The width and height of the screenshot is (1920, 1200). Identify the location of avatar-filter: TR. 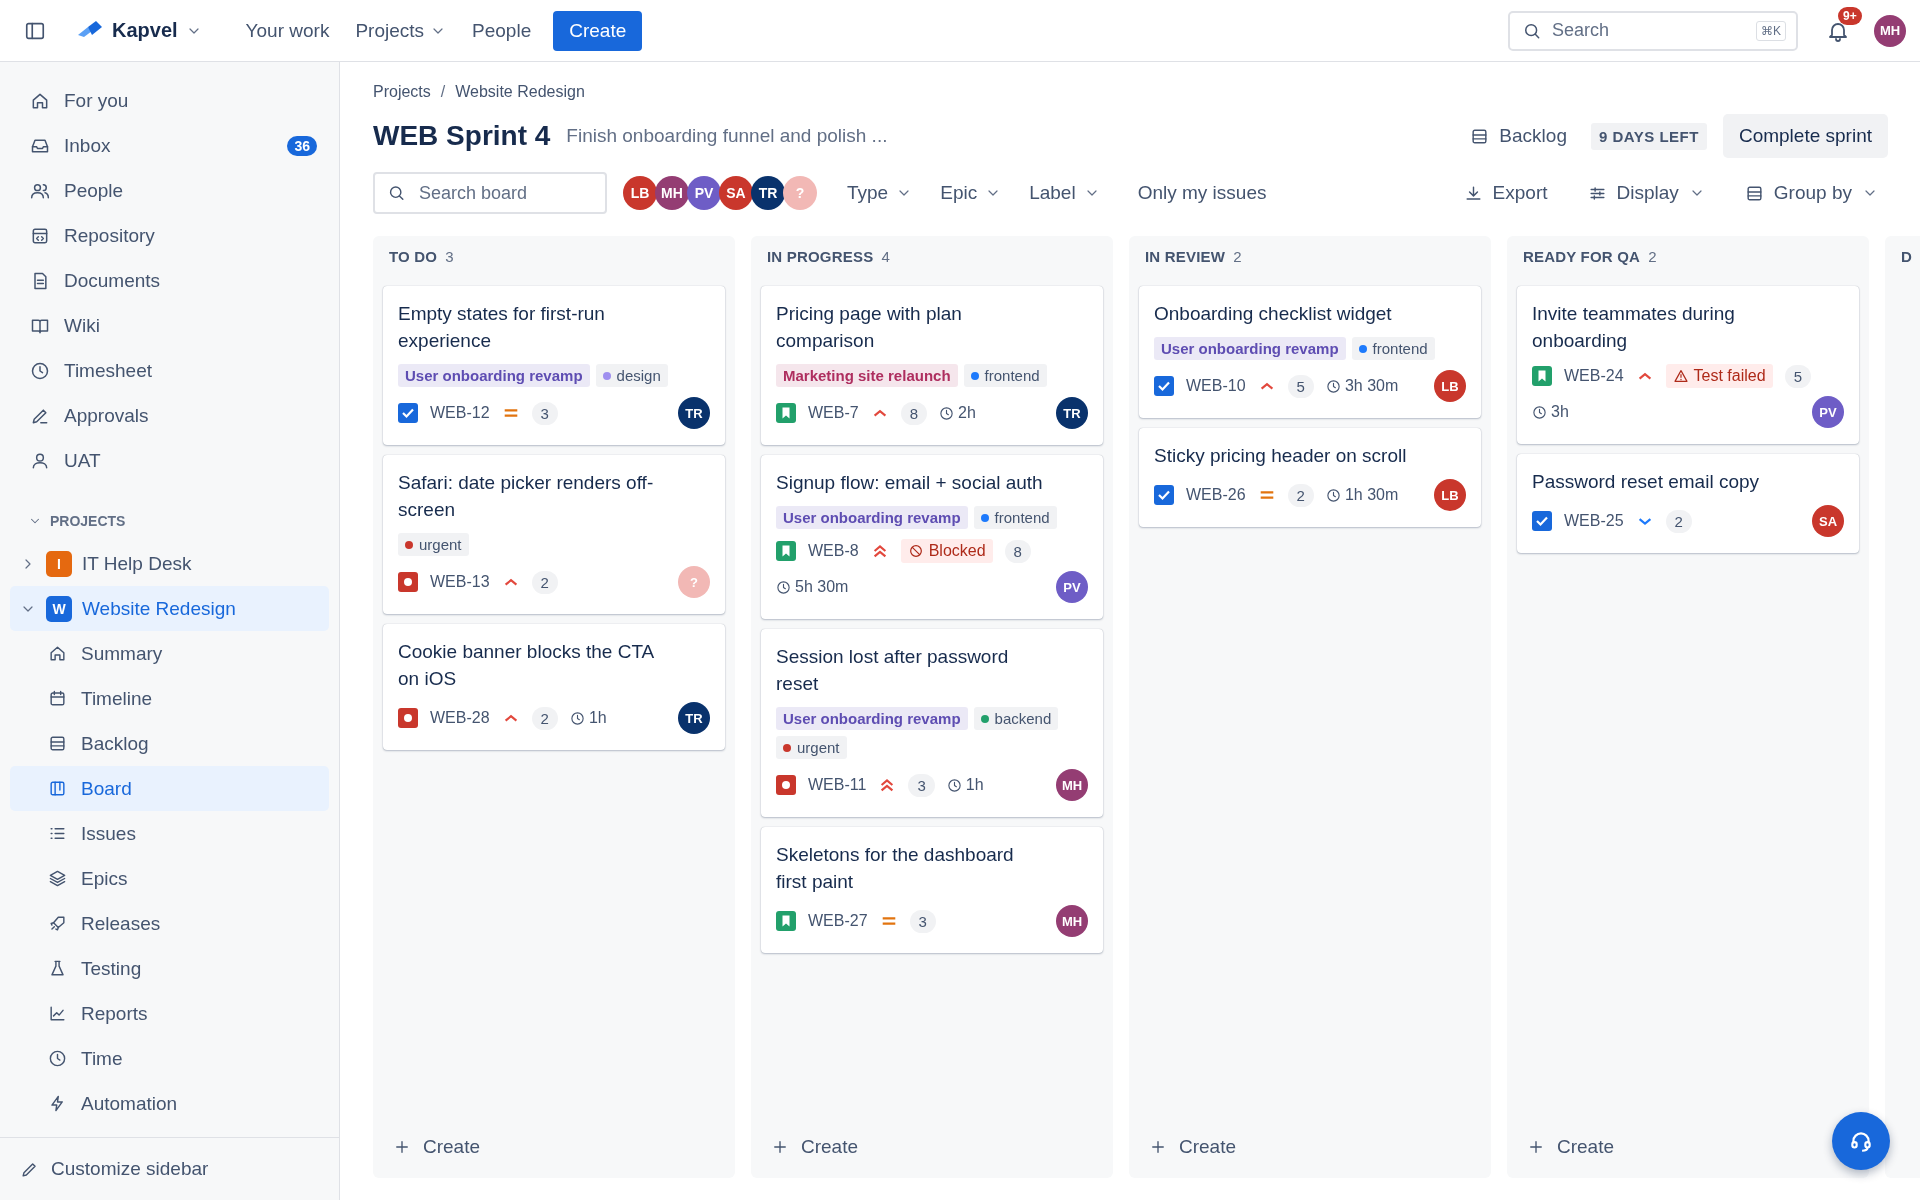
(768, 193).